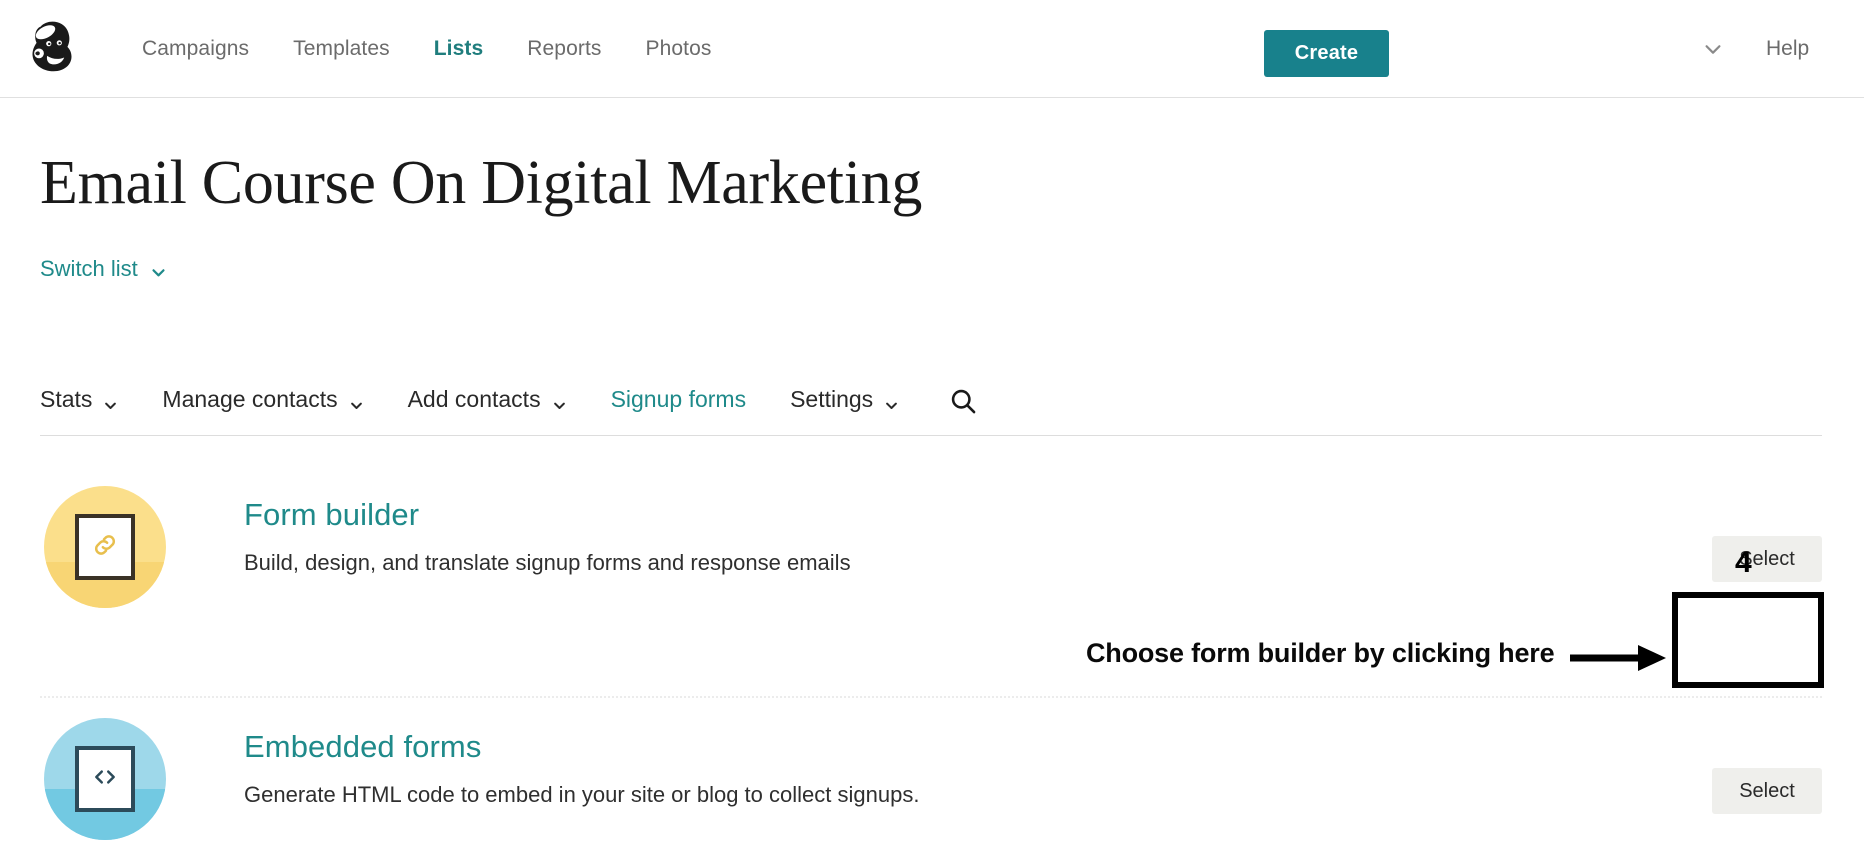 The width and height of the screenshot is (1864, 868). I want to click on form-builder-title: Form builder, so click(547, 515).